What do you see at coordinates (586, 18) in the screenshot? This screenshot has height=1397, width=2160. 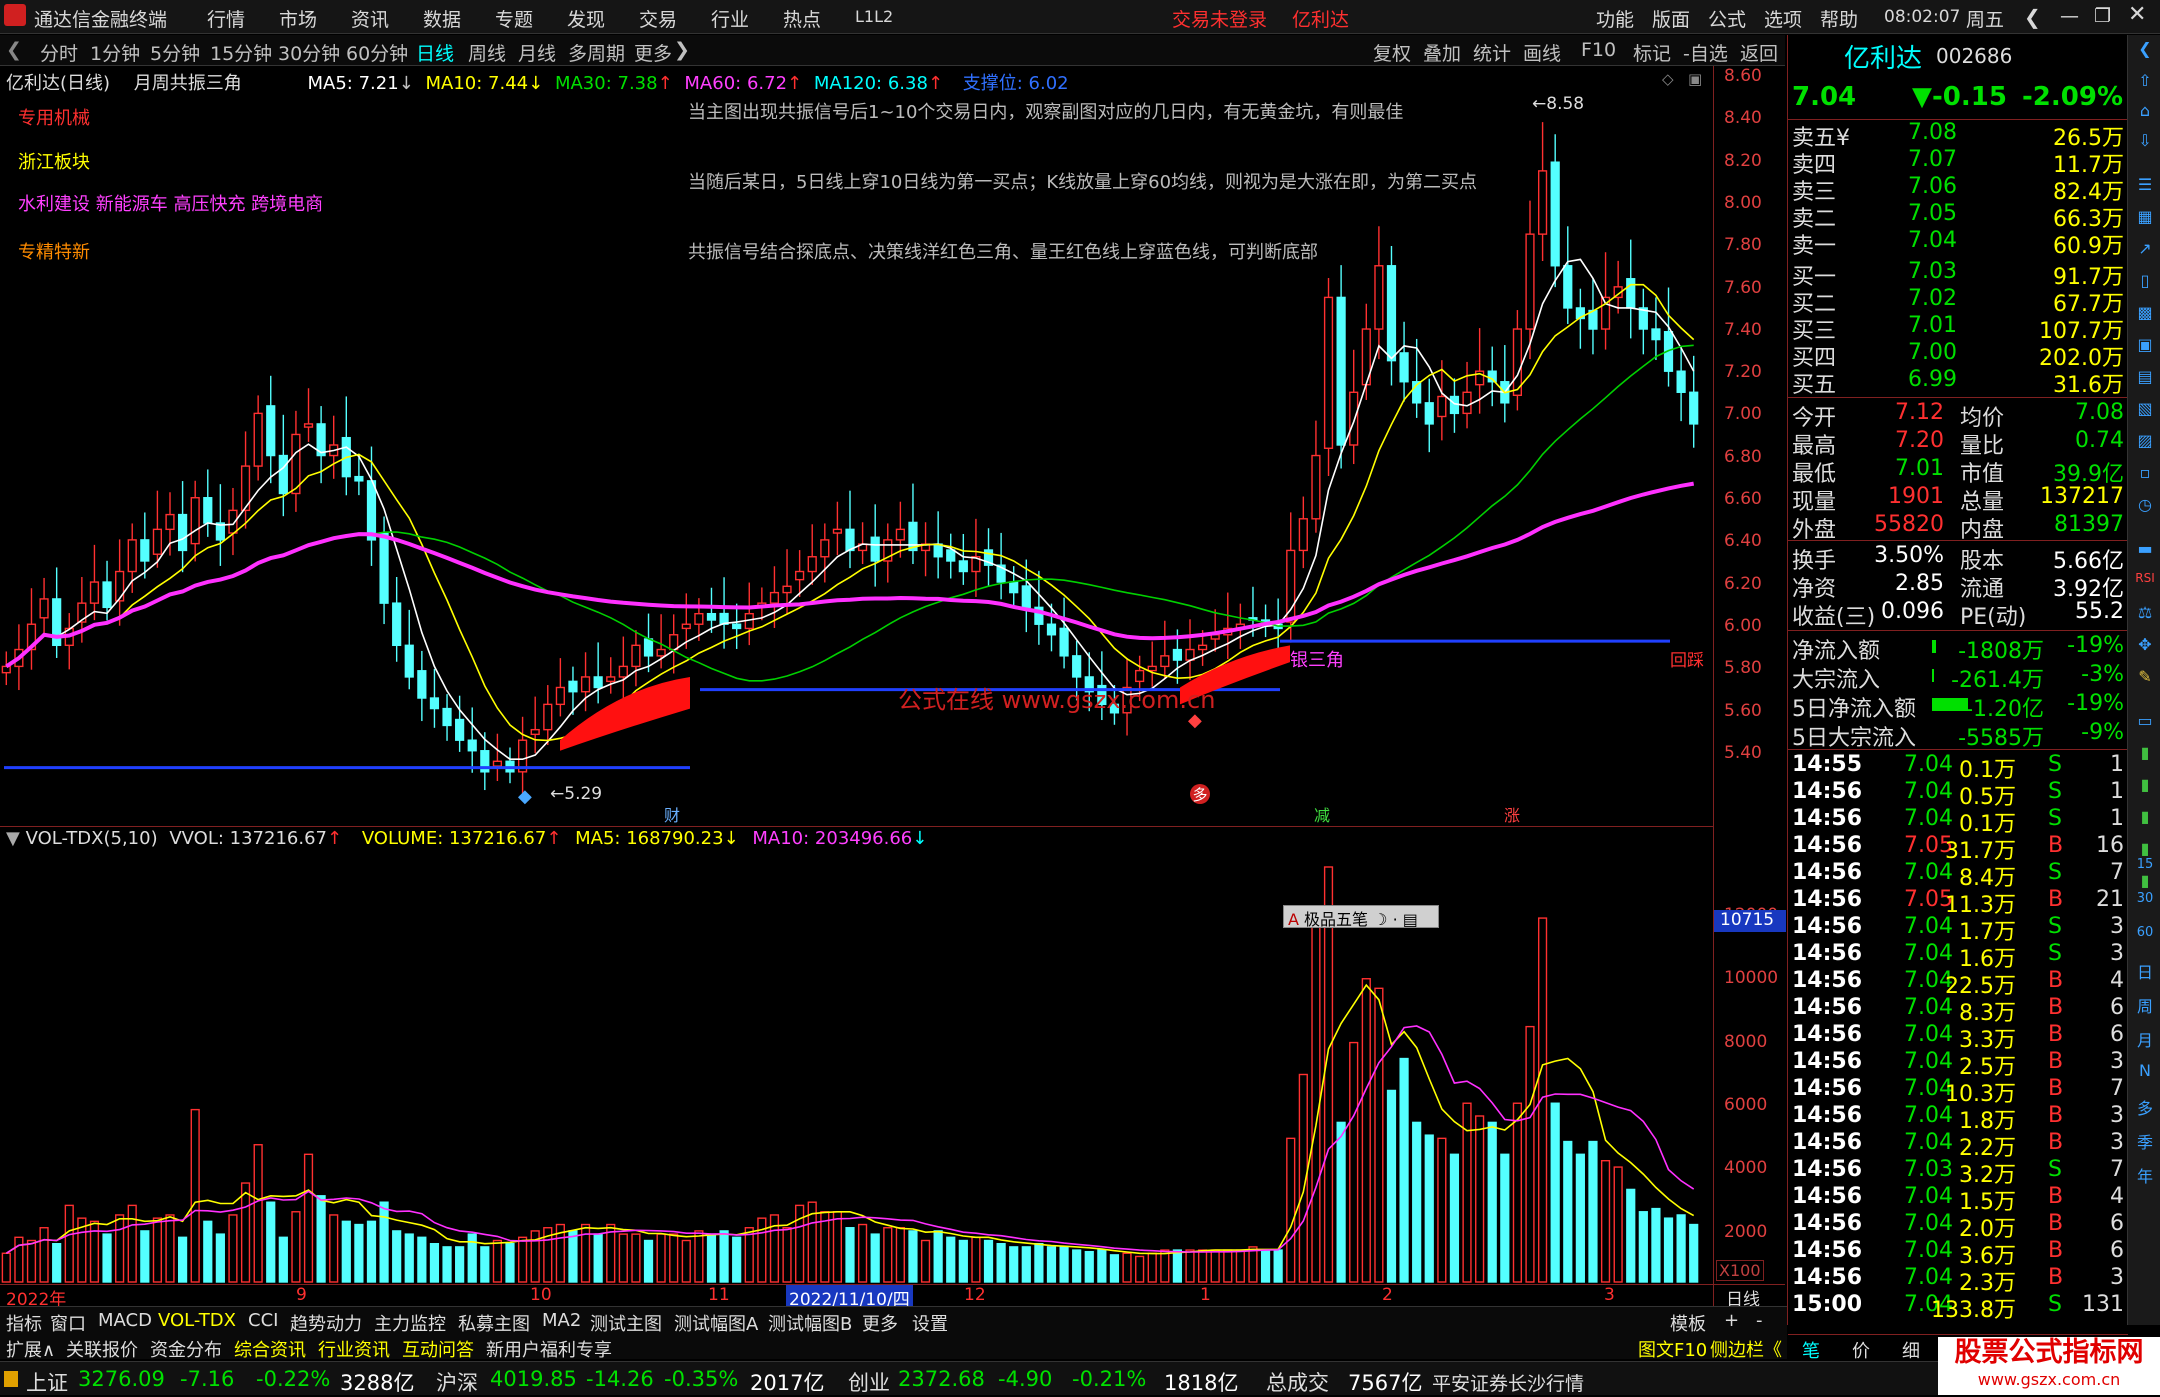 I see `menu-item-discover: 发现` at bounding box center [586, 18].